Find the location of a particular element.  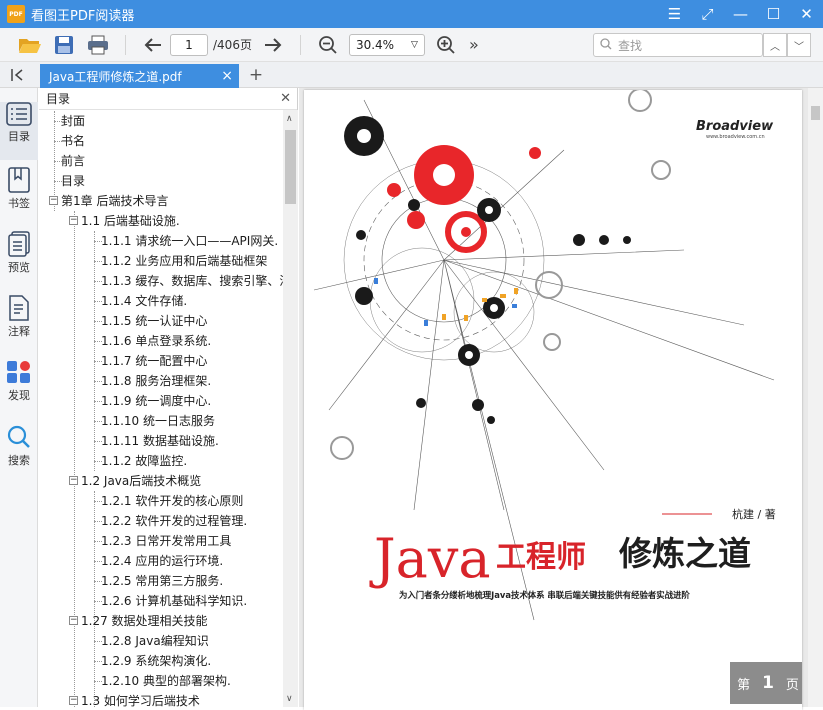

close-panel-icon: ✕ is located at coordinates (285, 98).